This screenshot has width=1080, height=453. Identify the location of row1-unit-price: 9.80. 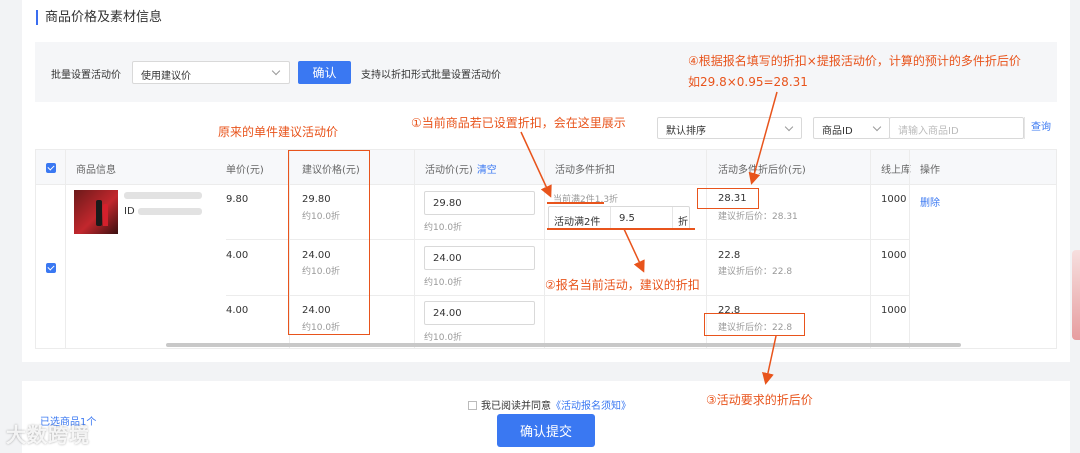
(237, 199).